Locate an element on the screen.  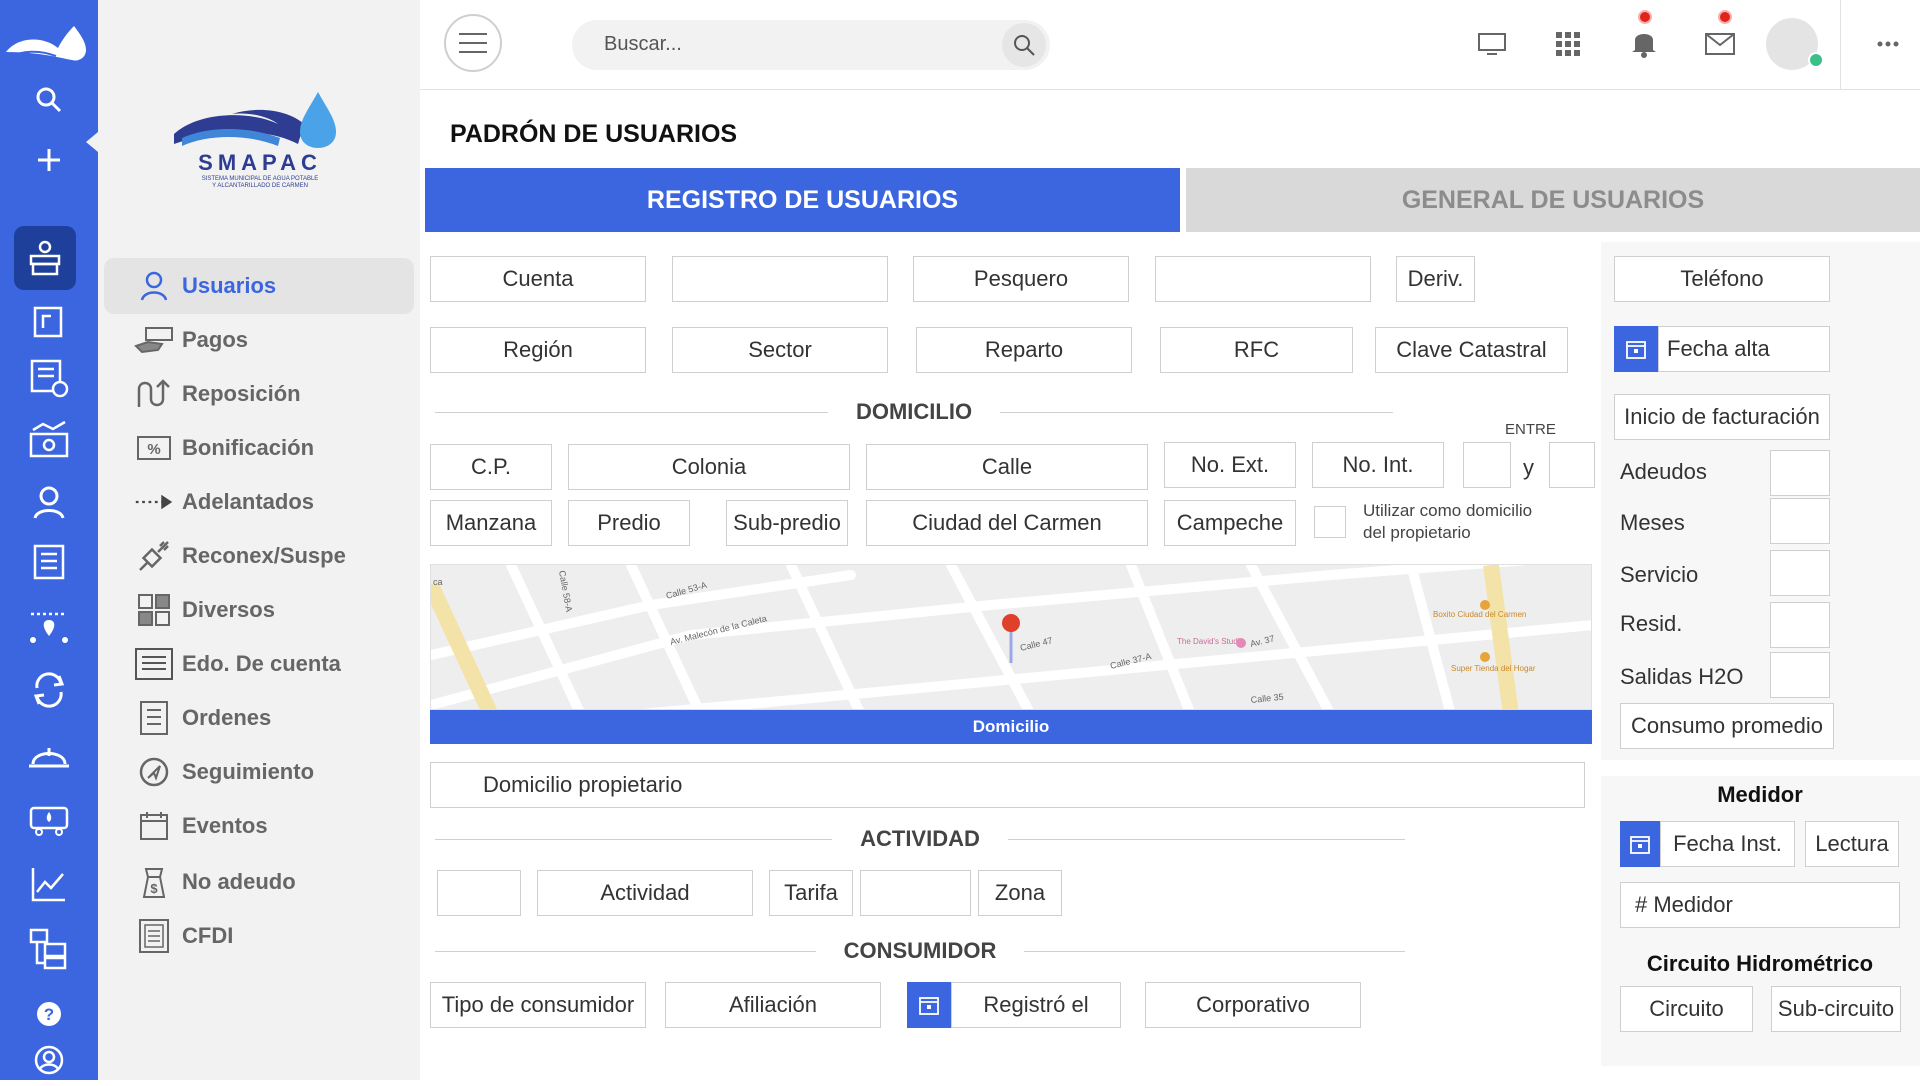
corporativo-field: Corporativo is located at coordinates (1253, 1005).